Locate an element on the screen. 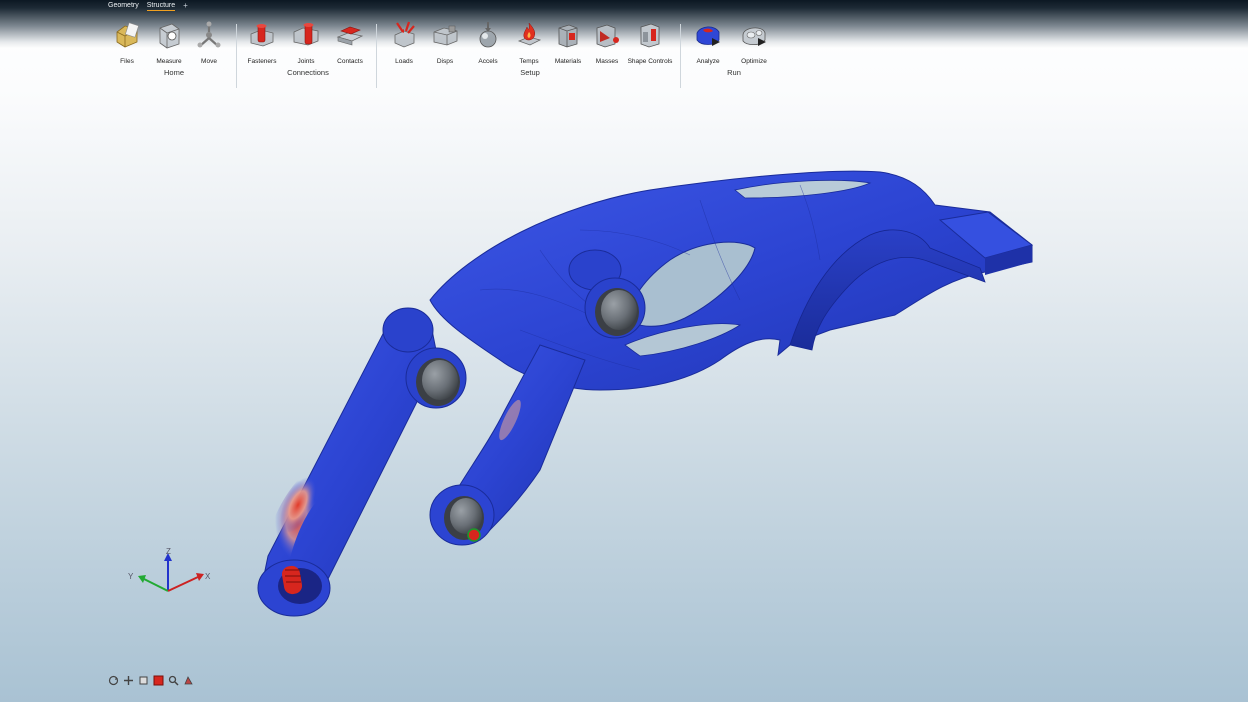 The image size is (1248, 702). measure-icon is located at coordinates (169, 36).